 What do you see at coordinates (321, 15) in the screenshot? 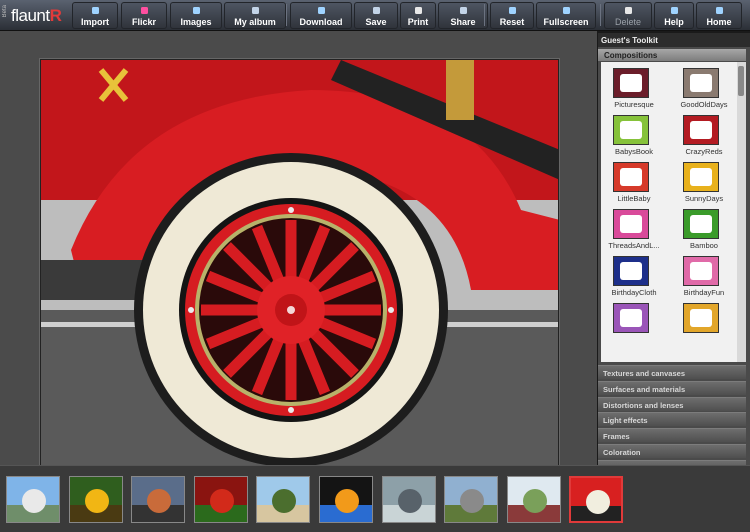
I see `download-button: Download` at bounding box center [321, 15].